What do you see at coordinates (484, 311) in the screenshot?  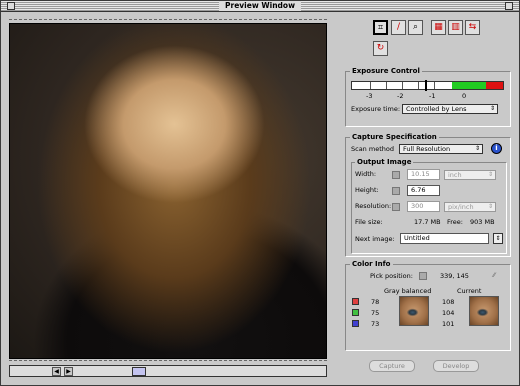 I see `current-thumbnail` at bounding box center [484, 311].